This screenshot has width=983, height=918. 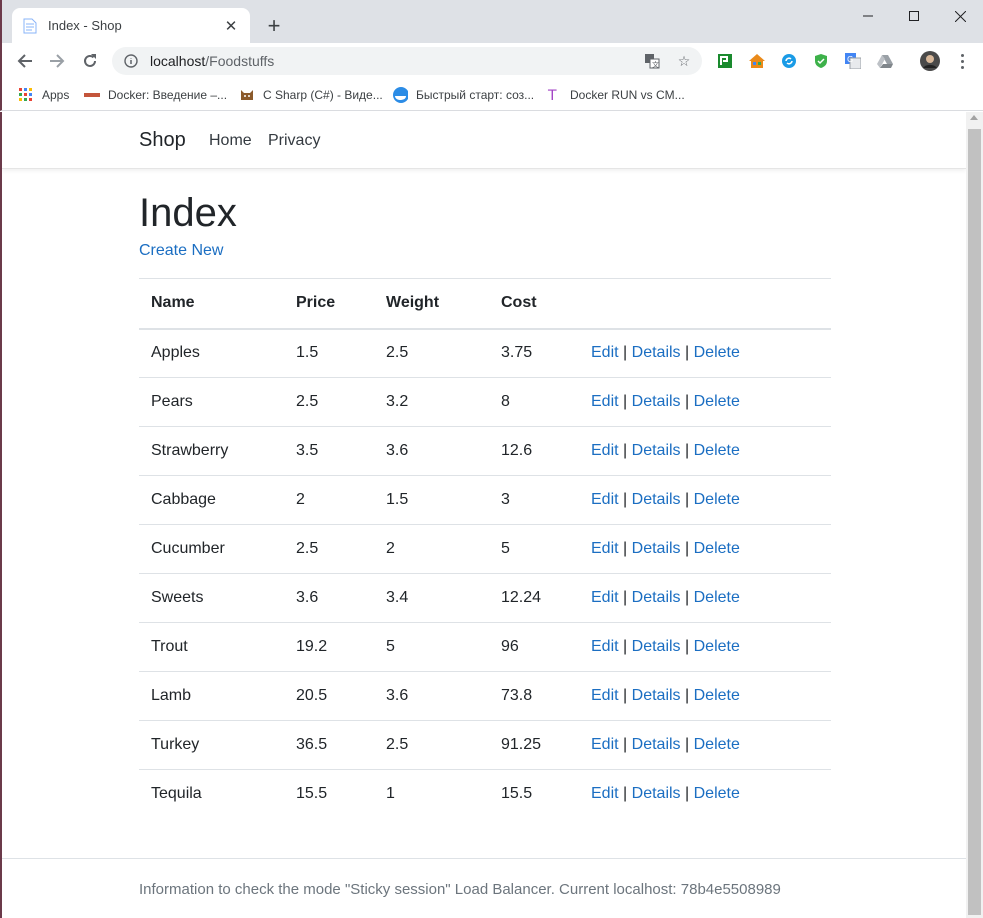 What do you see at coordinates (757, 61) in the screenshot?
I see `extension-home-icon` at bounding box center [757, 61].